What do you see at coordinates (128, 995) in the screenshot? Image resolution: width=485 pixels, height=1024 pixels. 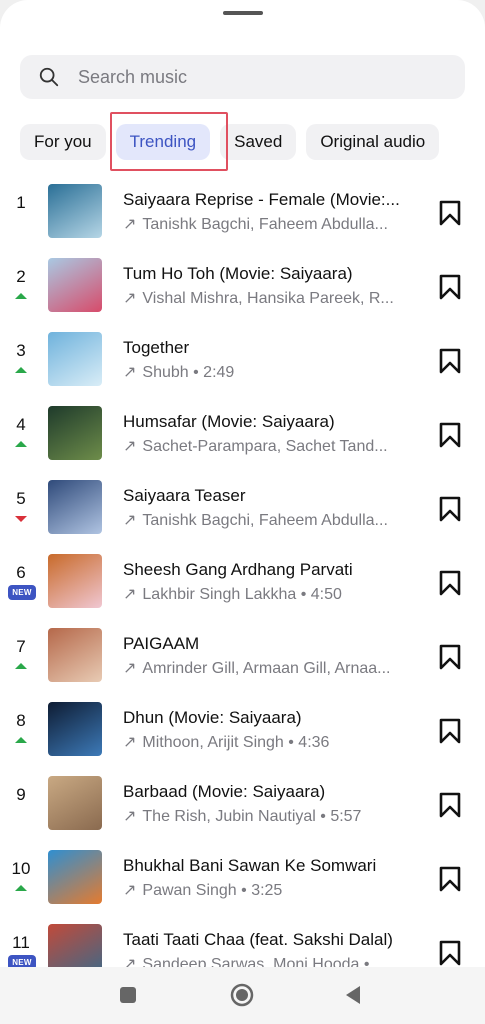 I see `recents-button` at bounding box center [128, 995].